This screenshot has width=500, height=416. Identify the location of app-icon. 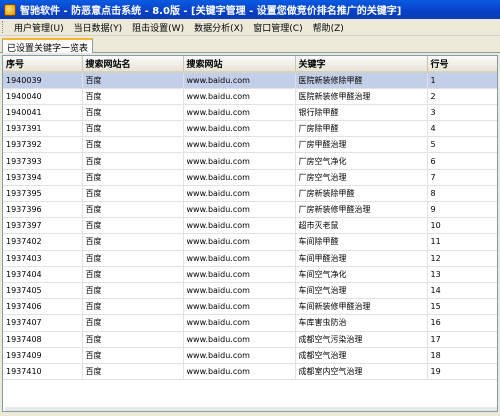
(10, 9).